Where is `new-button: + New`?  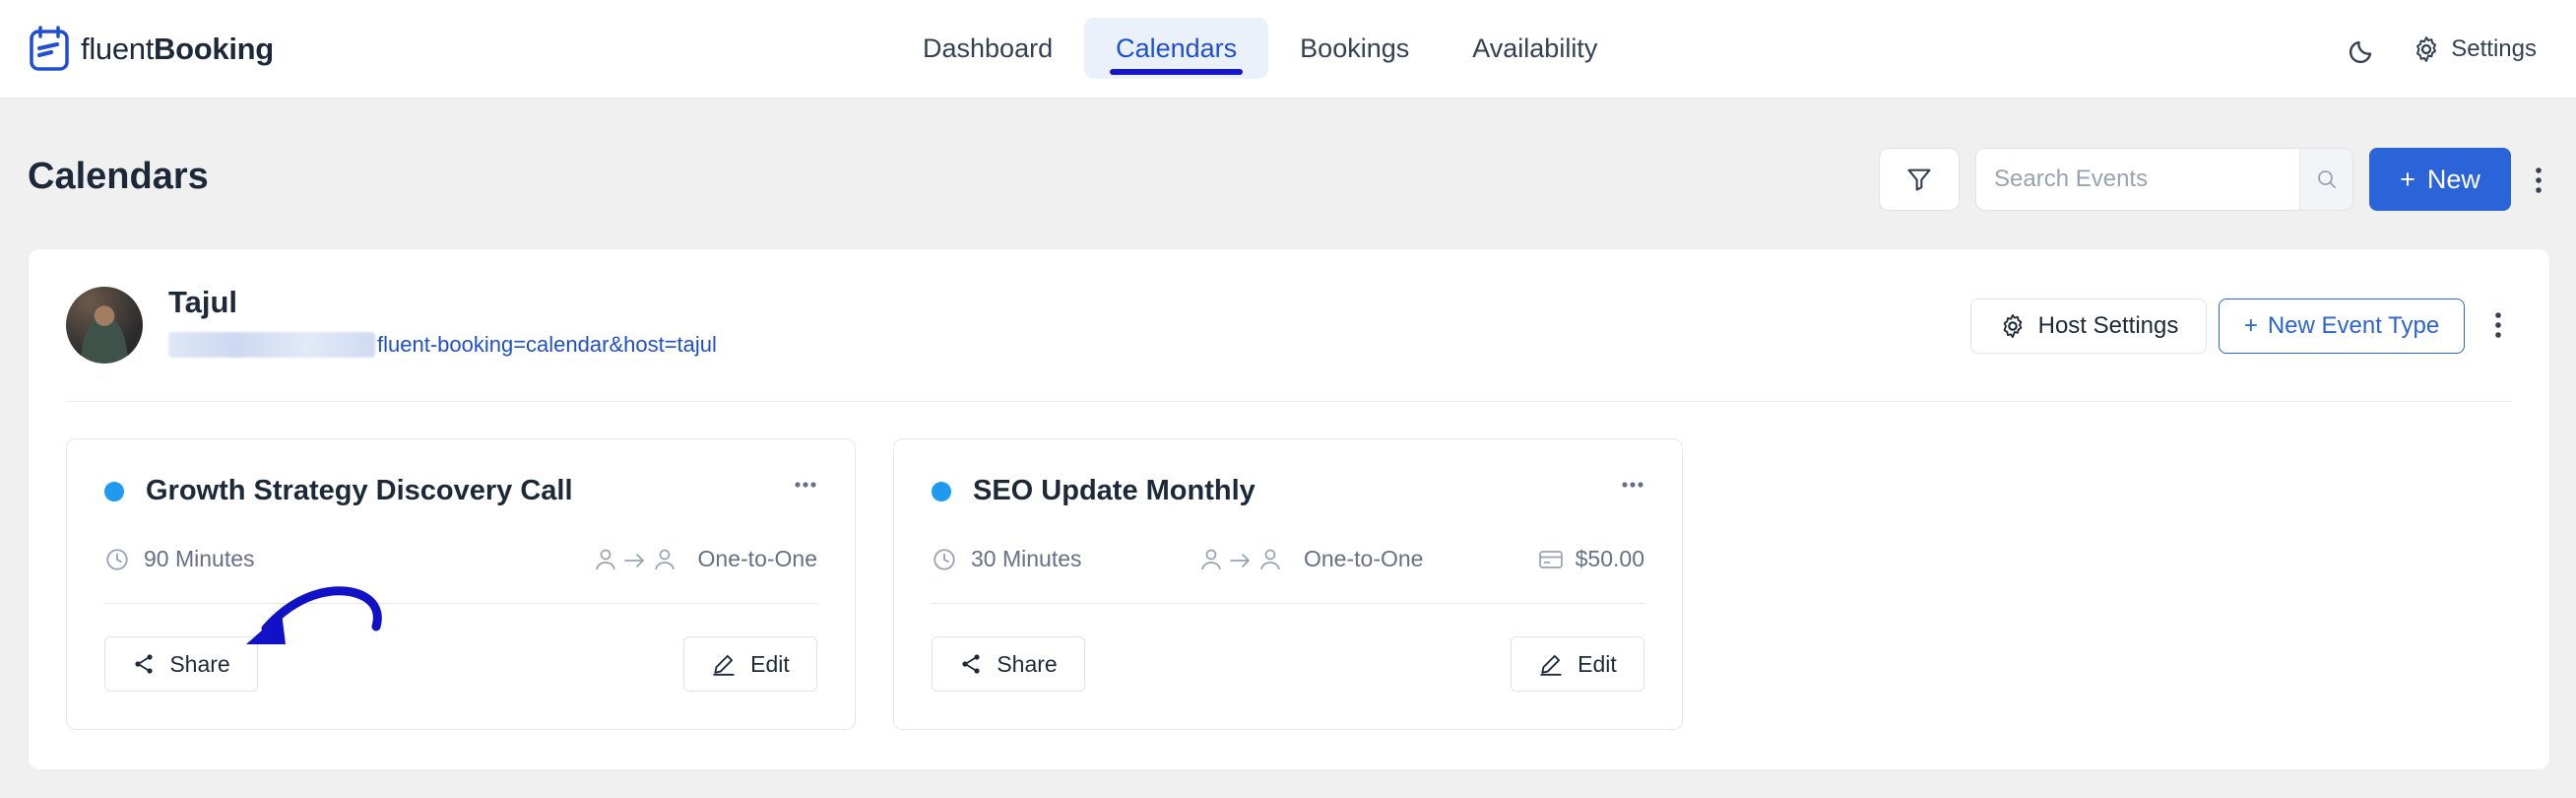
new-button: + New is located at coordinates (2440, 180).